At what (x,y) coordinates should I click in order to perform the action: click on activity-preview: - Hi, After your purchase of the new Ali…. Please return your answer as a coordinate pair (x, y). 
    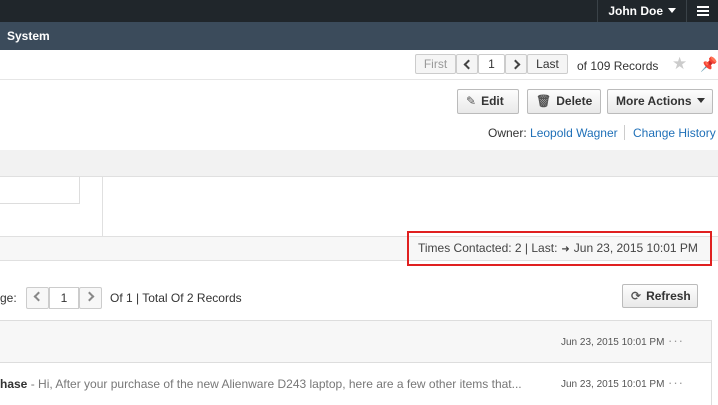
    Looking at the image, I should click on (274, 384).